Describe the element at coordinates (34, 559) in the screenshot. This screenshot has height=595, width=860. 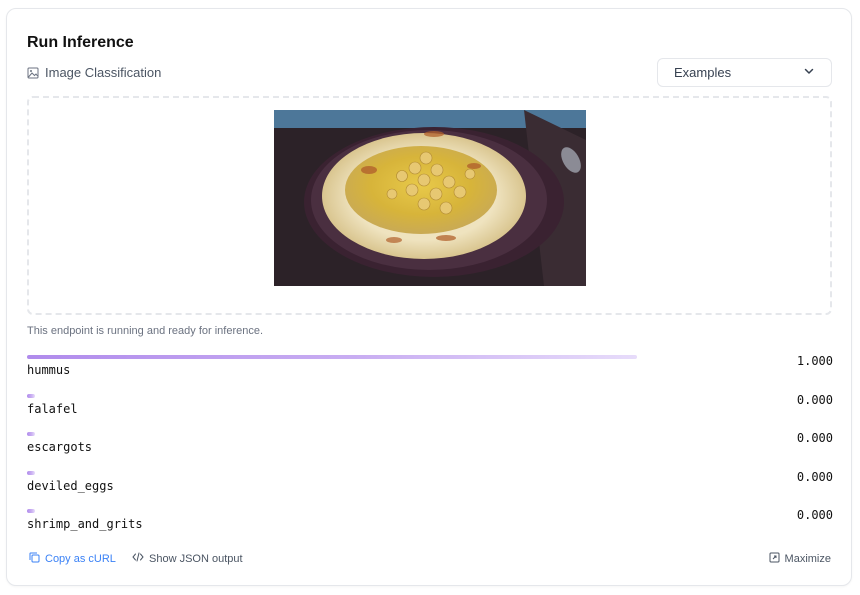
I see `copy-icon` at that location.